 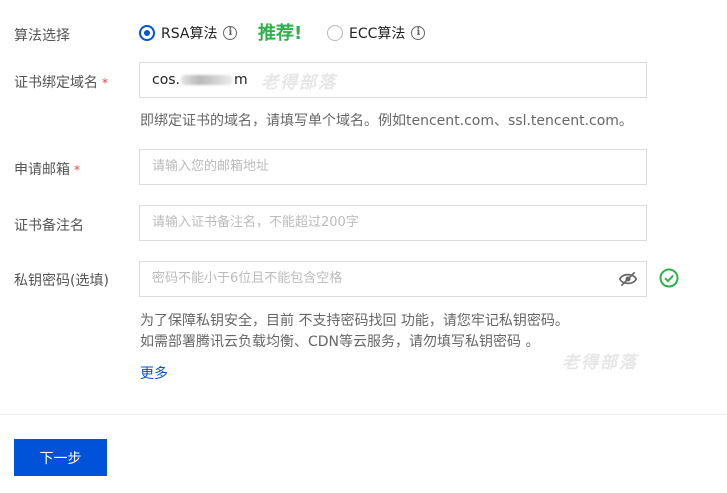 I want to click on divider, so click(x=363, y=414).